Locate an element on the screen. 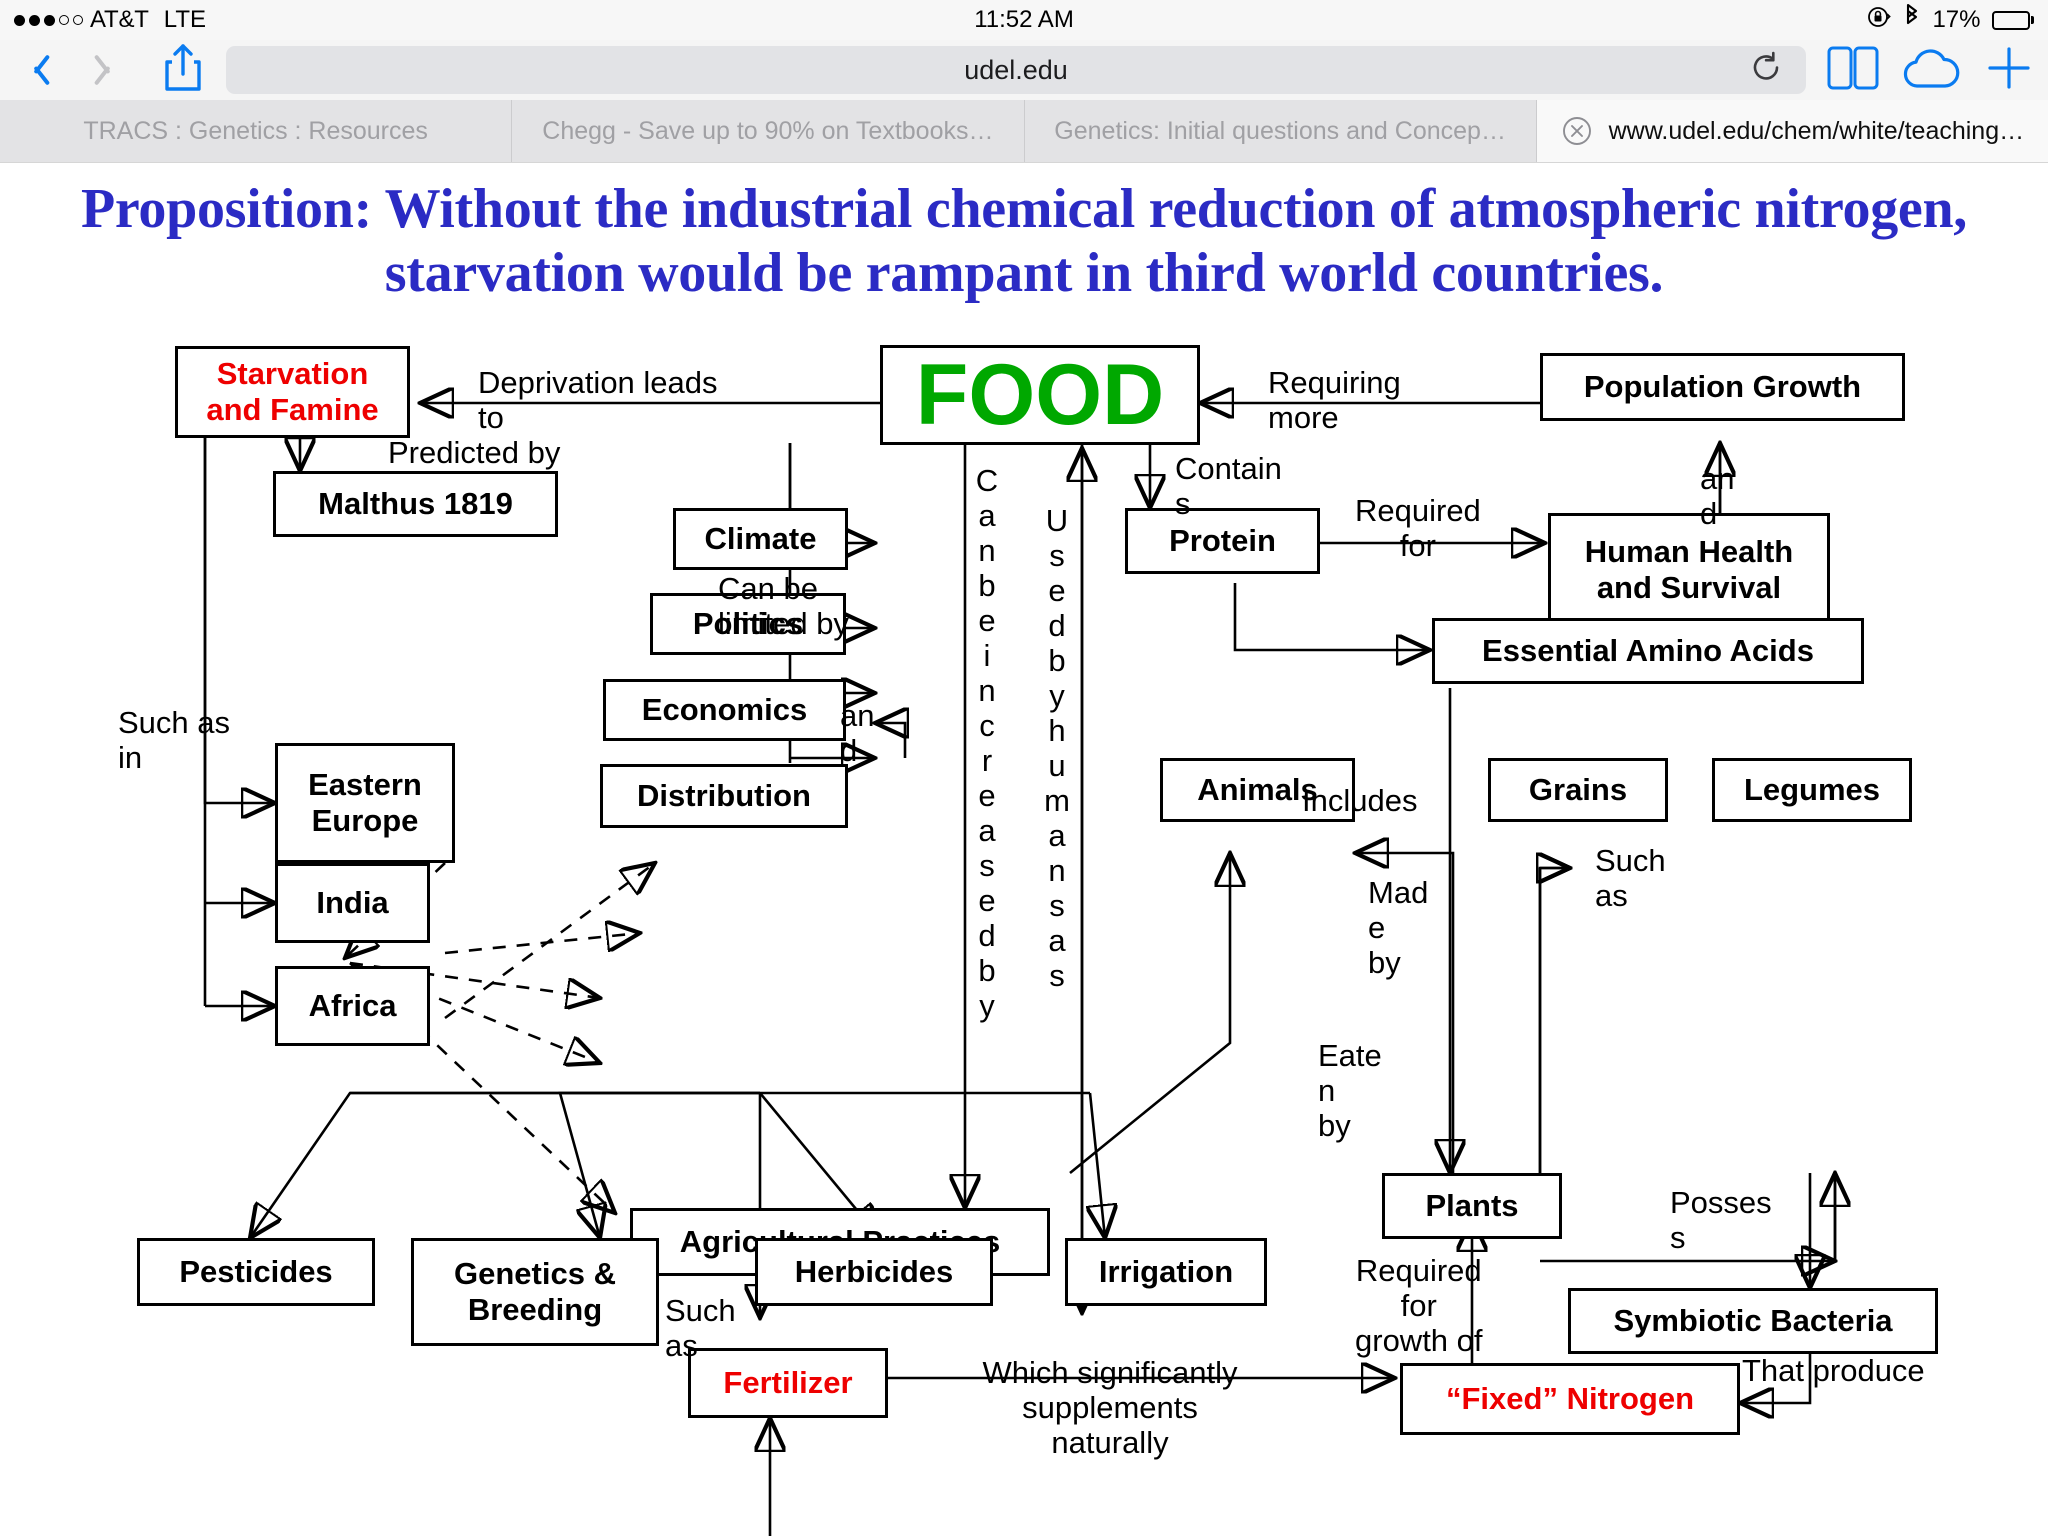  node-india: India is located at coordinates (352, 903).